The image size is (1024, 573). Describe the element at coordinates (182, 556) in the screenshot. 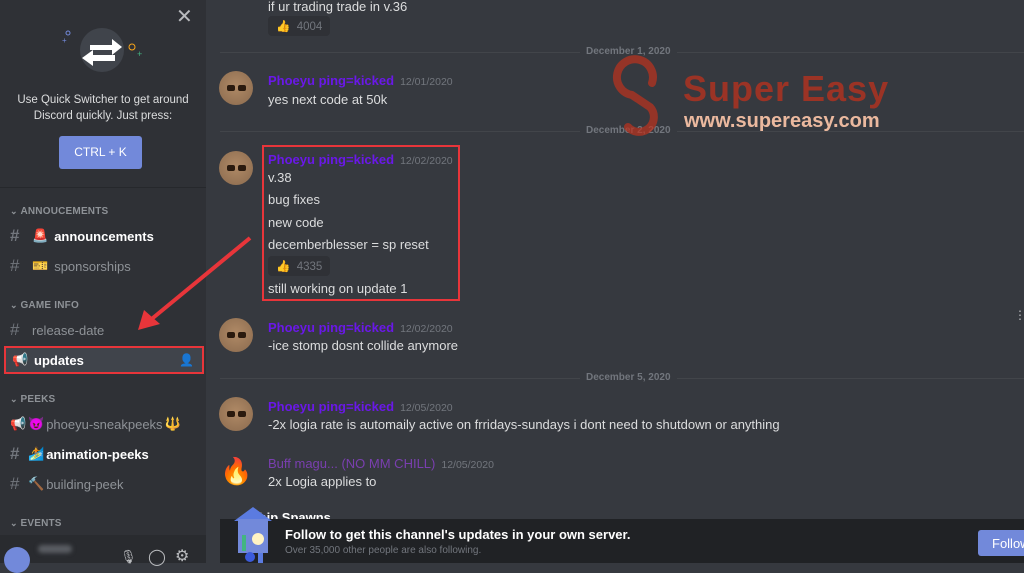

I see `settings-gear-icon: ⚙` at that location.